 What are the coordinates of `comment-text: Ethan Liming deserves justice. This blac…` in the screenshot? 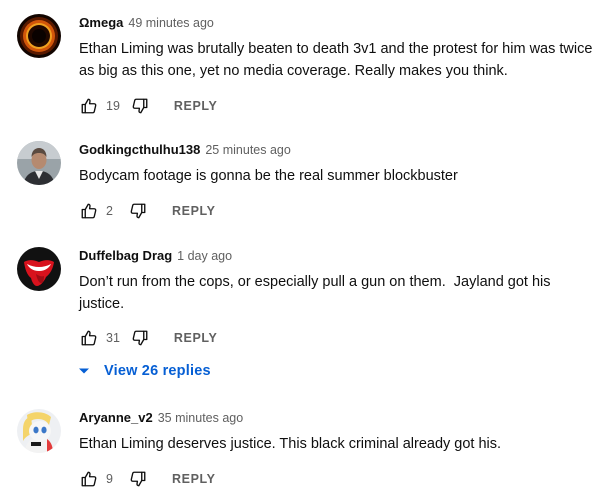 It's located at (290, 444).